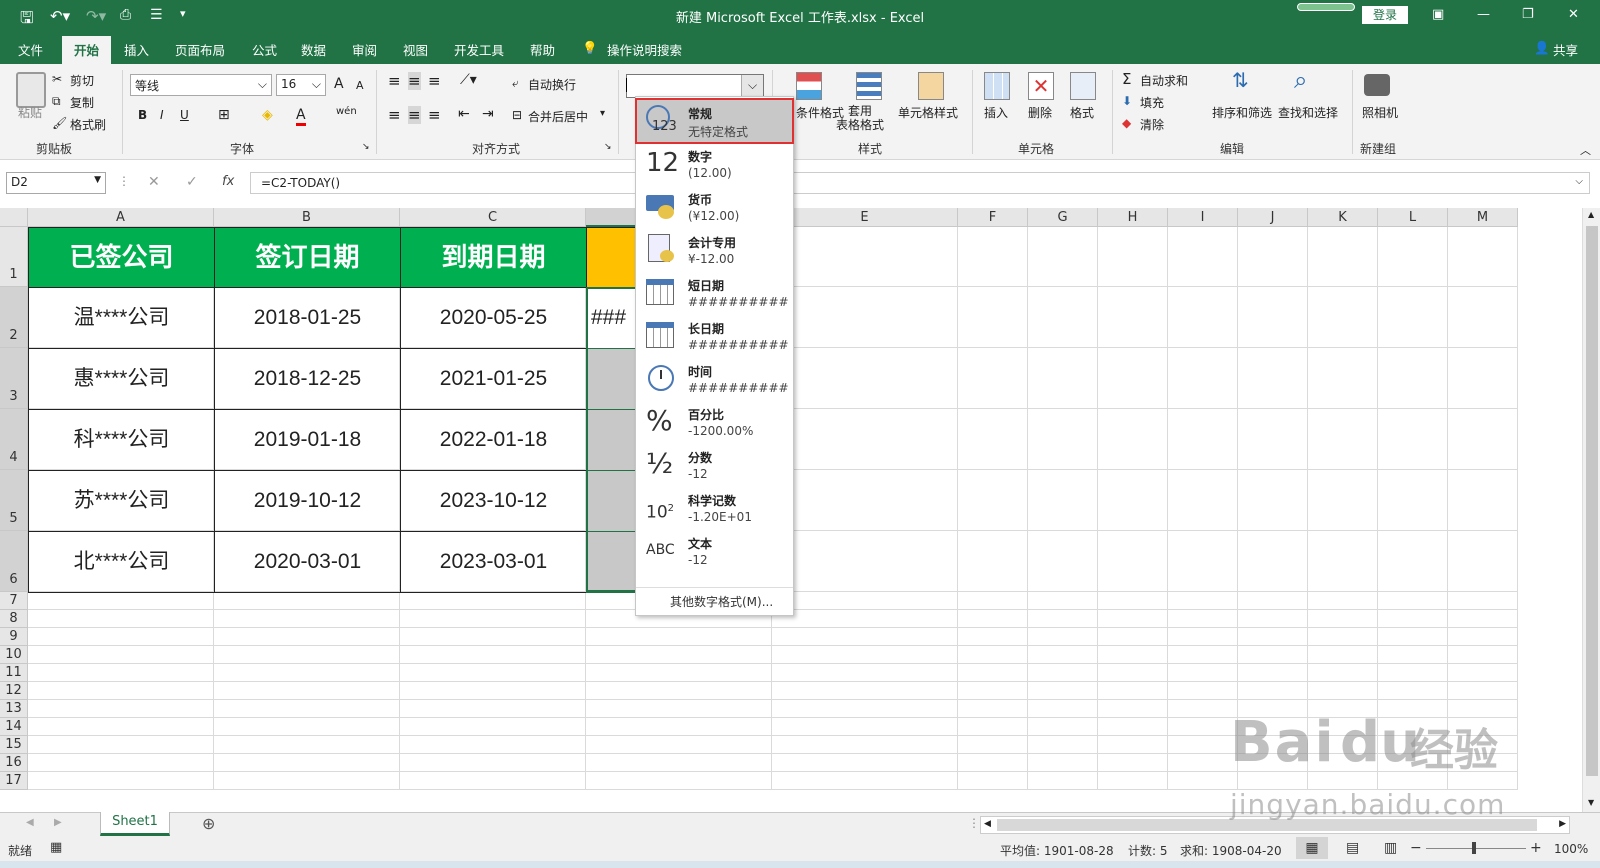 The width and height of the screenshot is (1600, 868). Describe the element at coordinates (208, 823) in the screenshot. I see `add-sheet-icon: ⊕` at that location.